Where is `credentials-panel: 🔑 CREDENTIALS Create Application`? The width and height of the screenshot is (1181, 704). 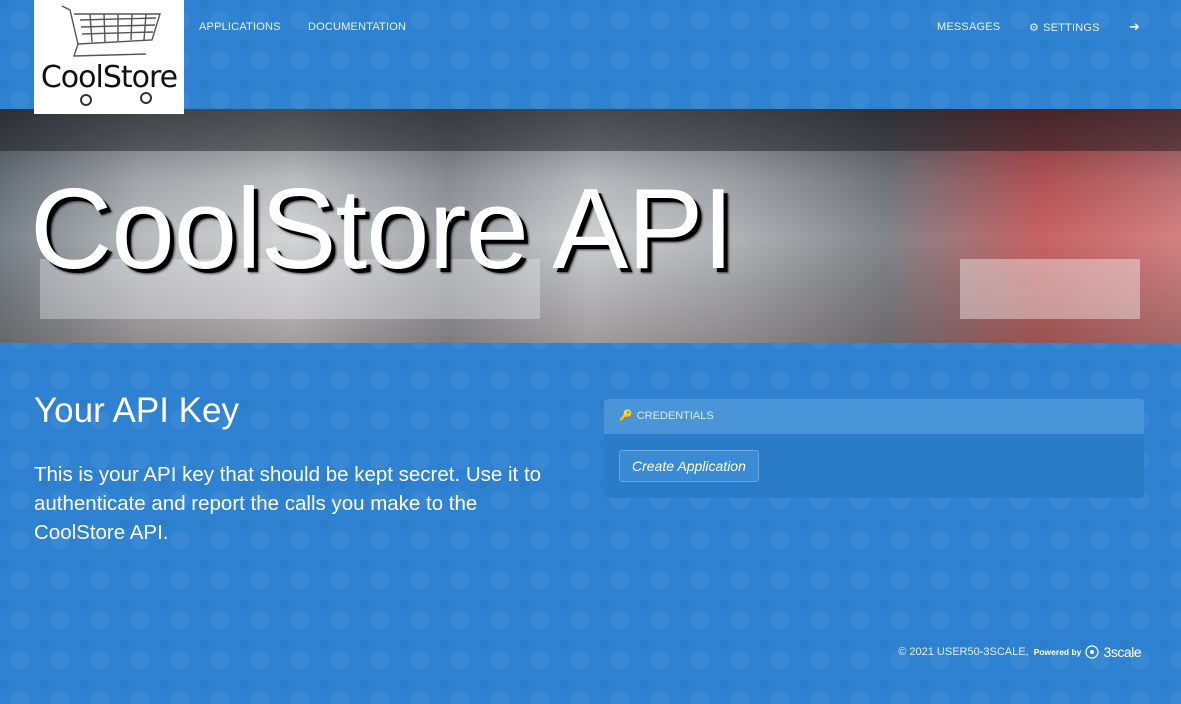
credentials-panel: 🔑 CREDENTIALS Create Application is located at coordinates (874, 448).